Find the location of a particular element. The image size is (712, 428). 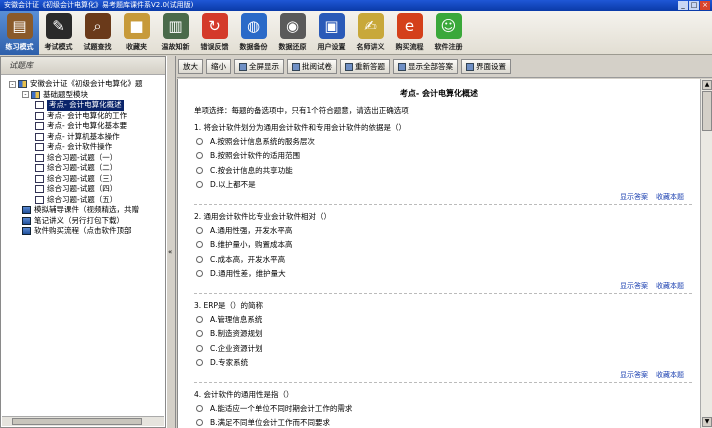

answer-option: C.按会计信息的共享功能 is located at coordinates (444, 170).